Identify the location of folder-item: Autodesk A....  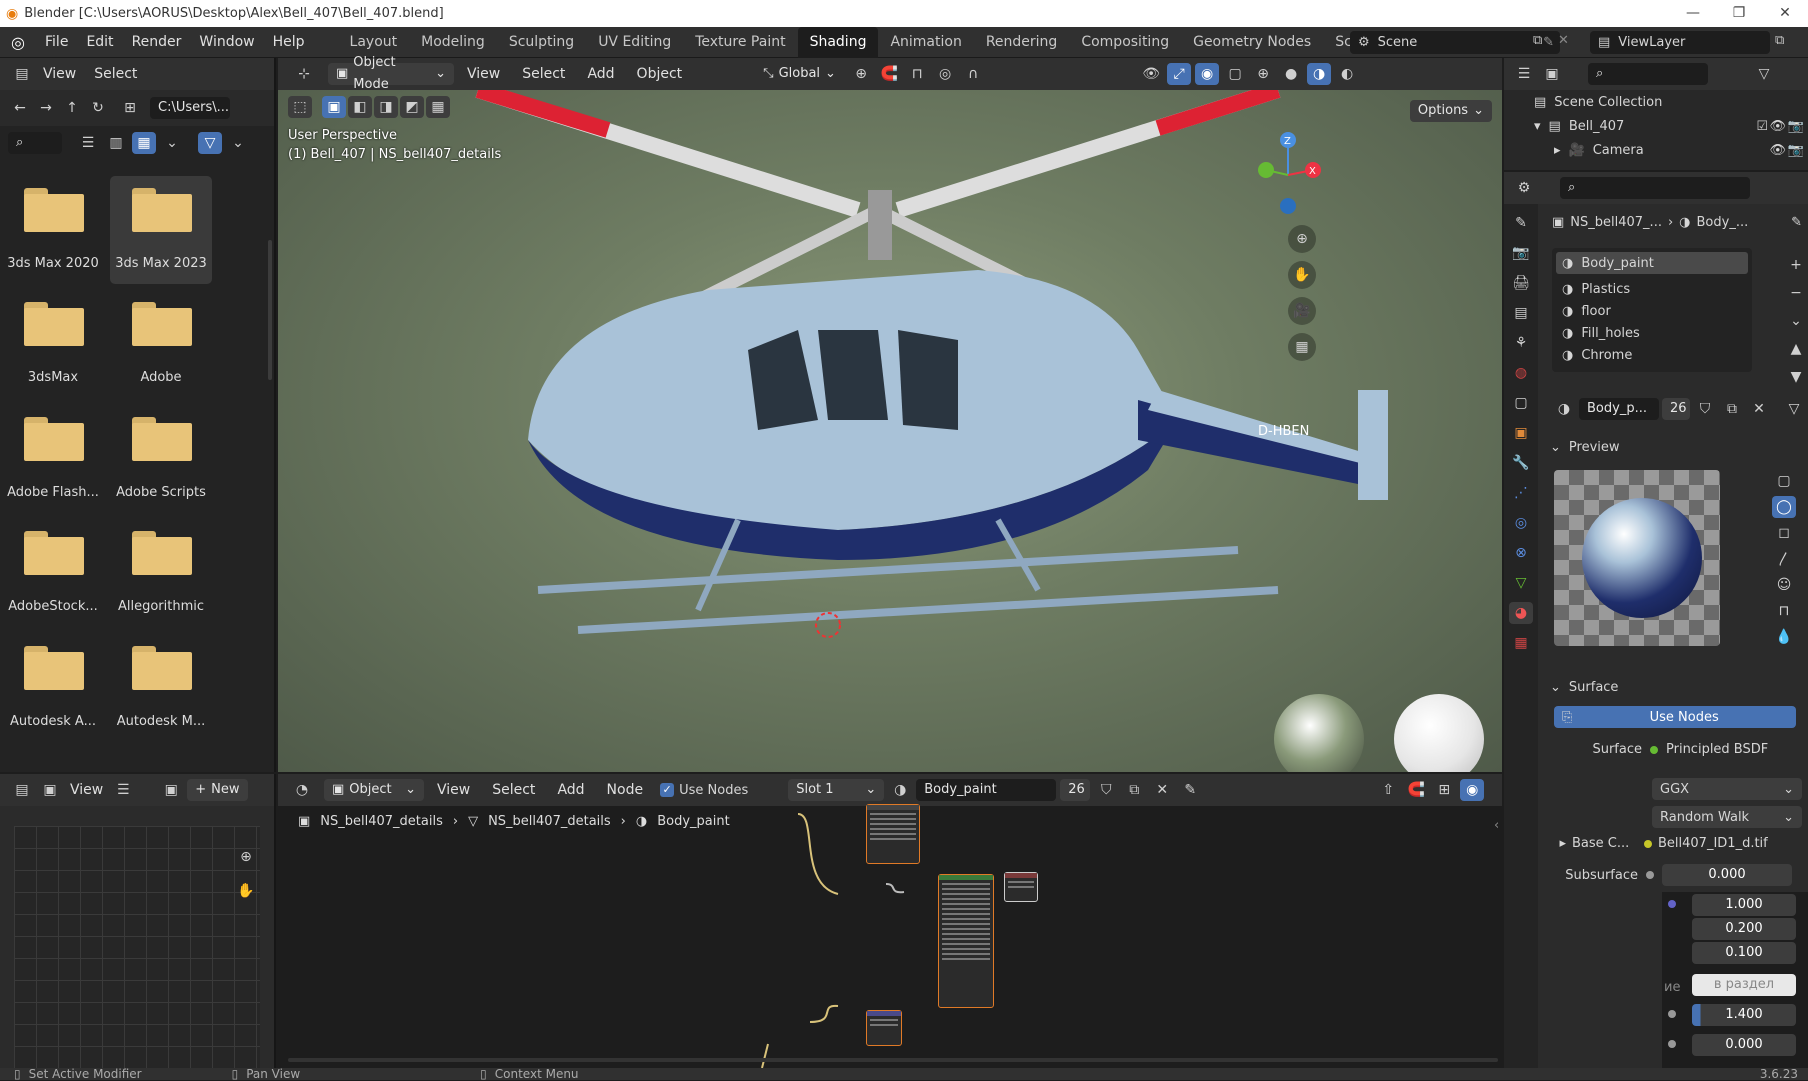
(53, 688).